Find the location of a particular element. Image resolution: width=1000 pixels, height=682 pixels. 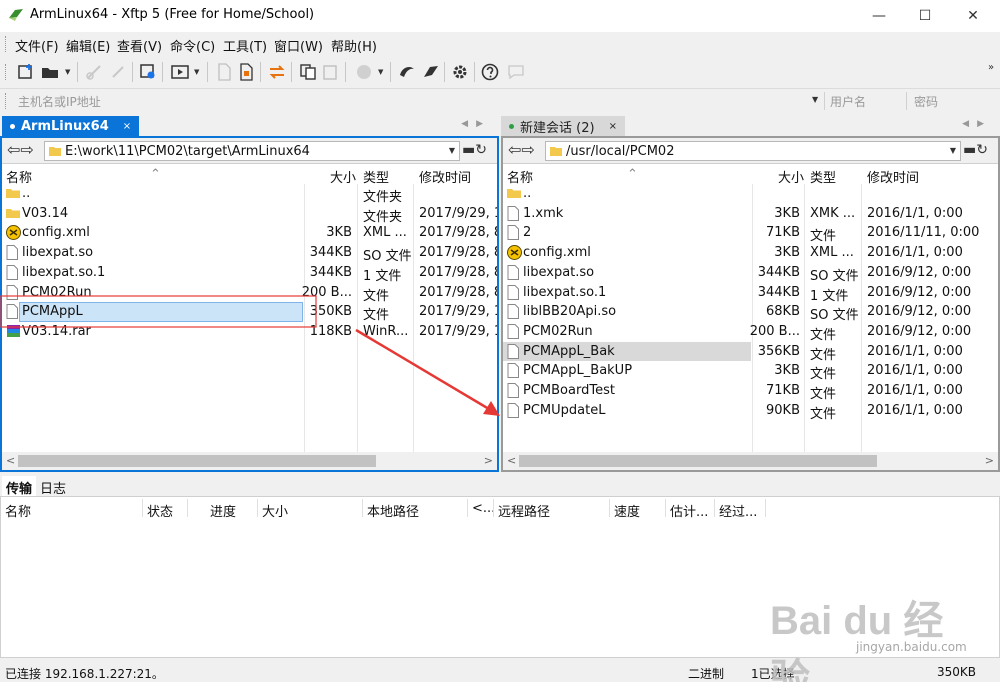

local-hscroll: < > is located at coordinates (249, 461).